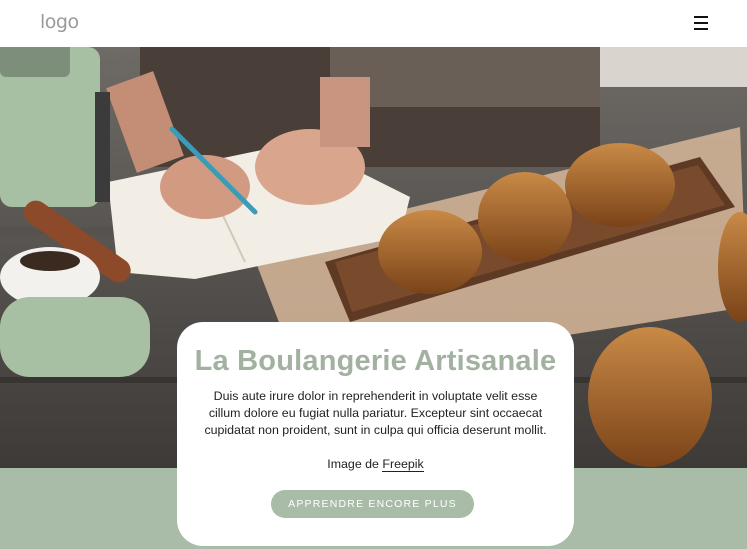 The image size is (747, 549). I want to click on learn-more-button: APPRENDRE ENCORE PLUS, so click(372, 504).